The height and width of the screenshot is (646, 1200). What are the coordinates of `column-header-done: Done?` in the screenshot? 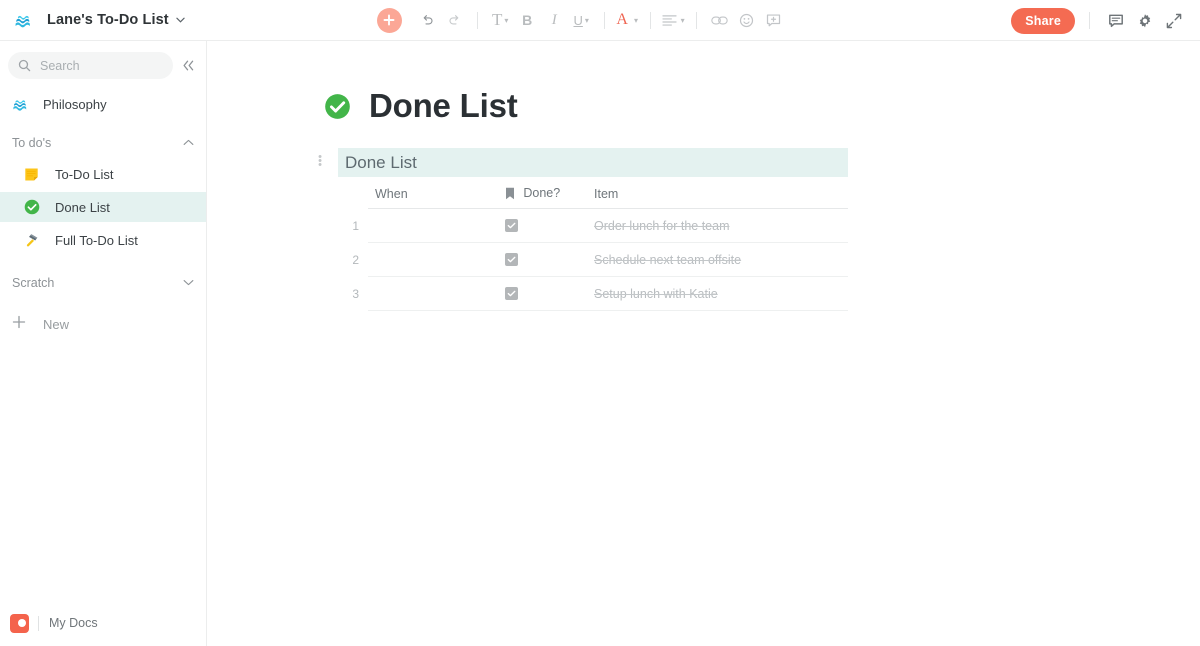 It's located at (546, 193).